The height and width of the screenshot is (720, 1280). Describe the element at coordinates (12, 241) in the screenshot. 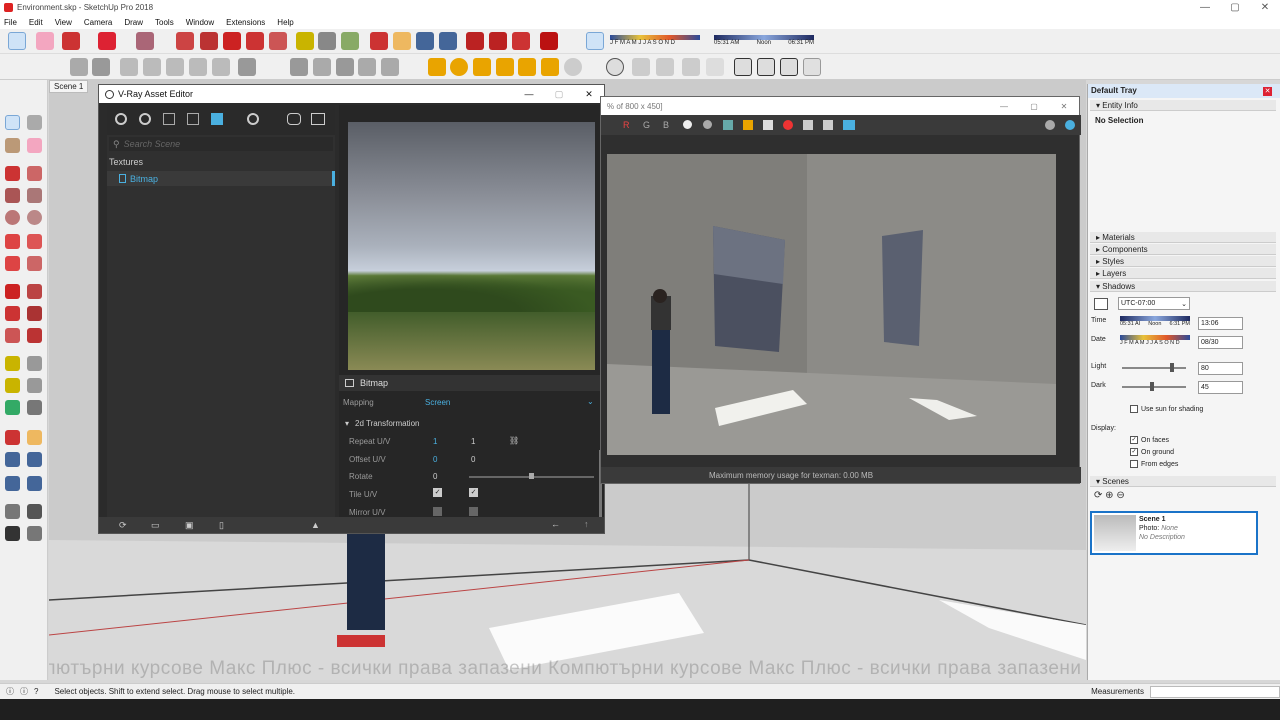

I see `arc-icon` at that location.